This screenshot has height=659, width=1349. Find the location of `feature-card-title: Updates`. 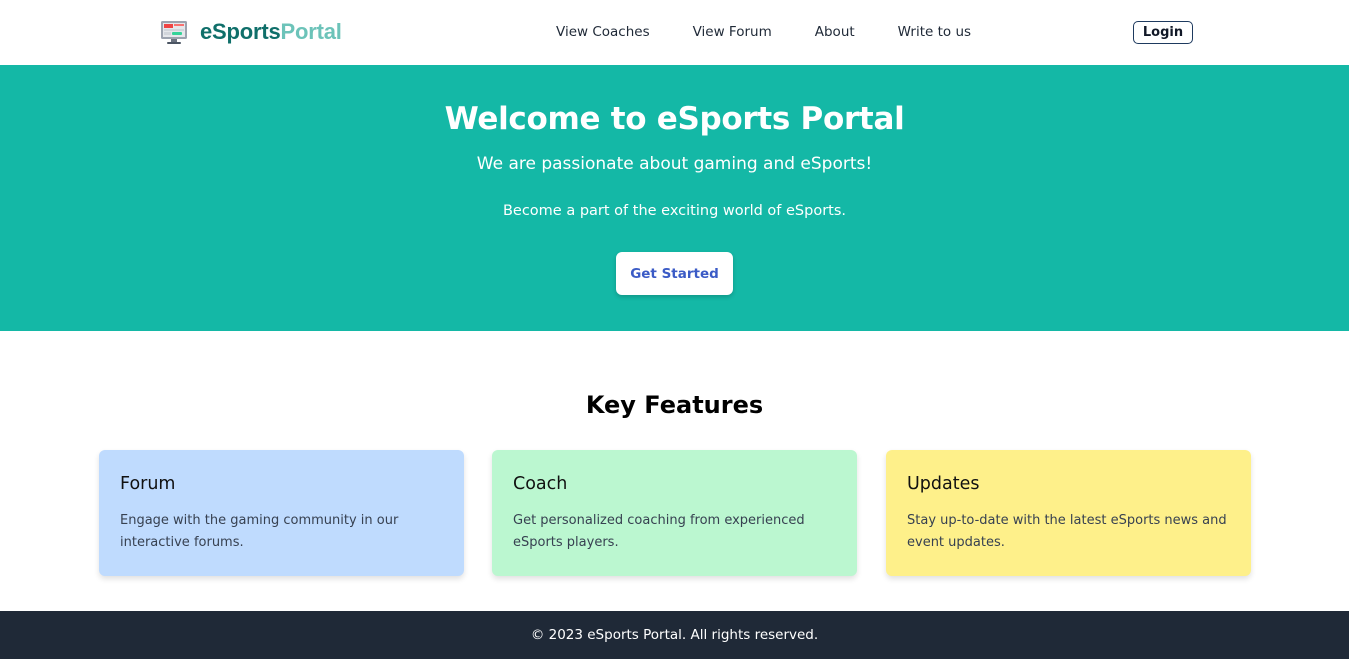

feature-card-title: Updates is located at coordinates (943, 484).